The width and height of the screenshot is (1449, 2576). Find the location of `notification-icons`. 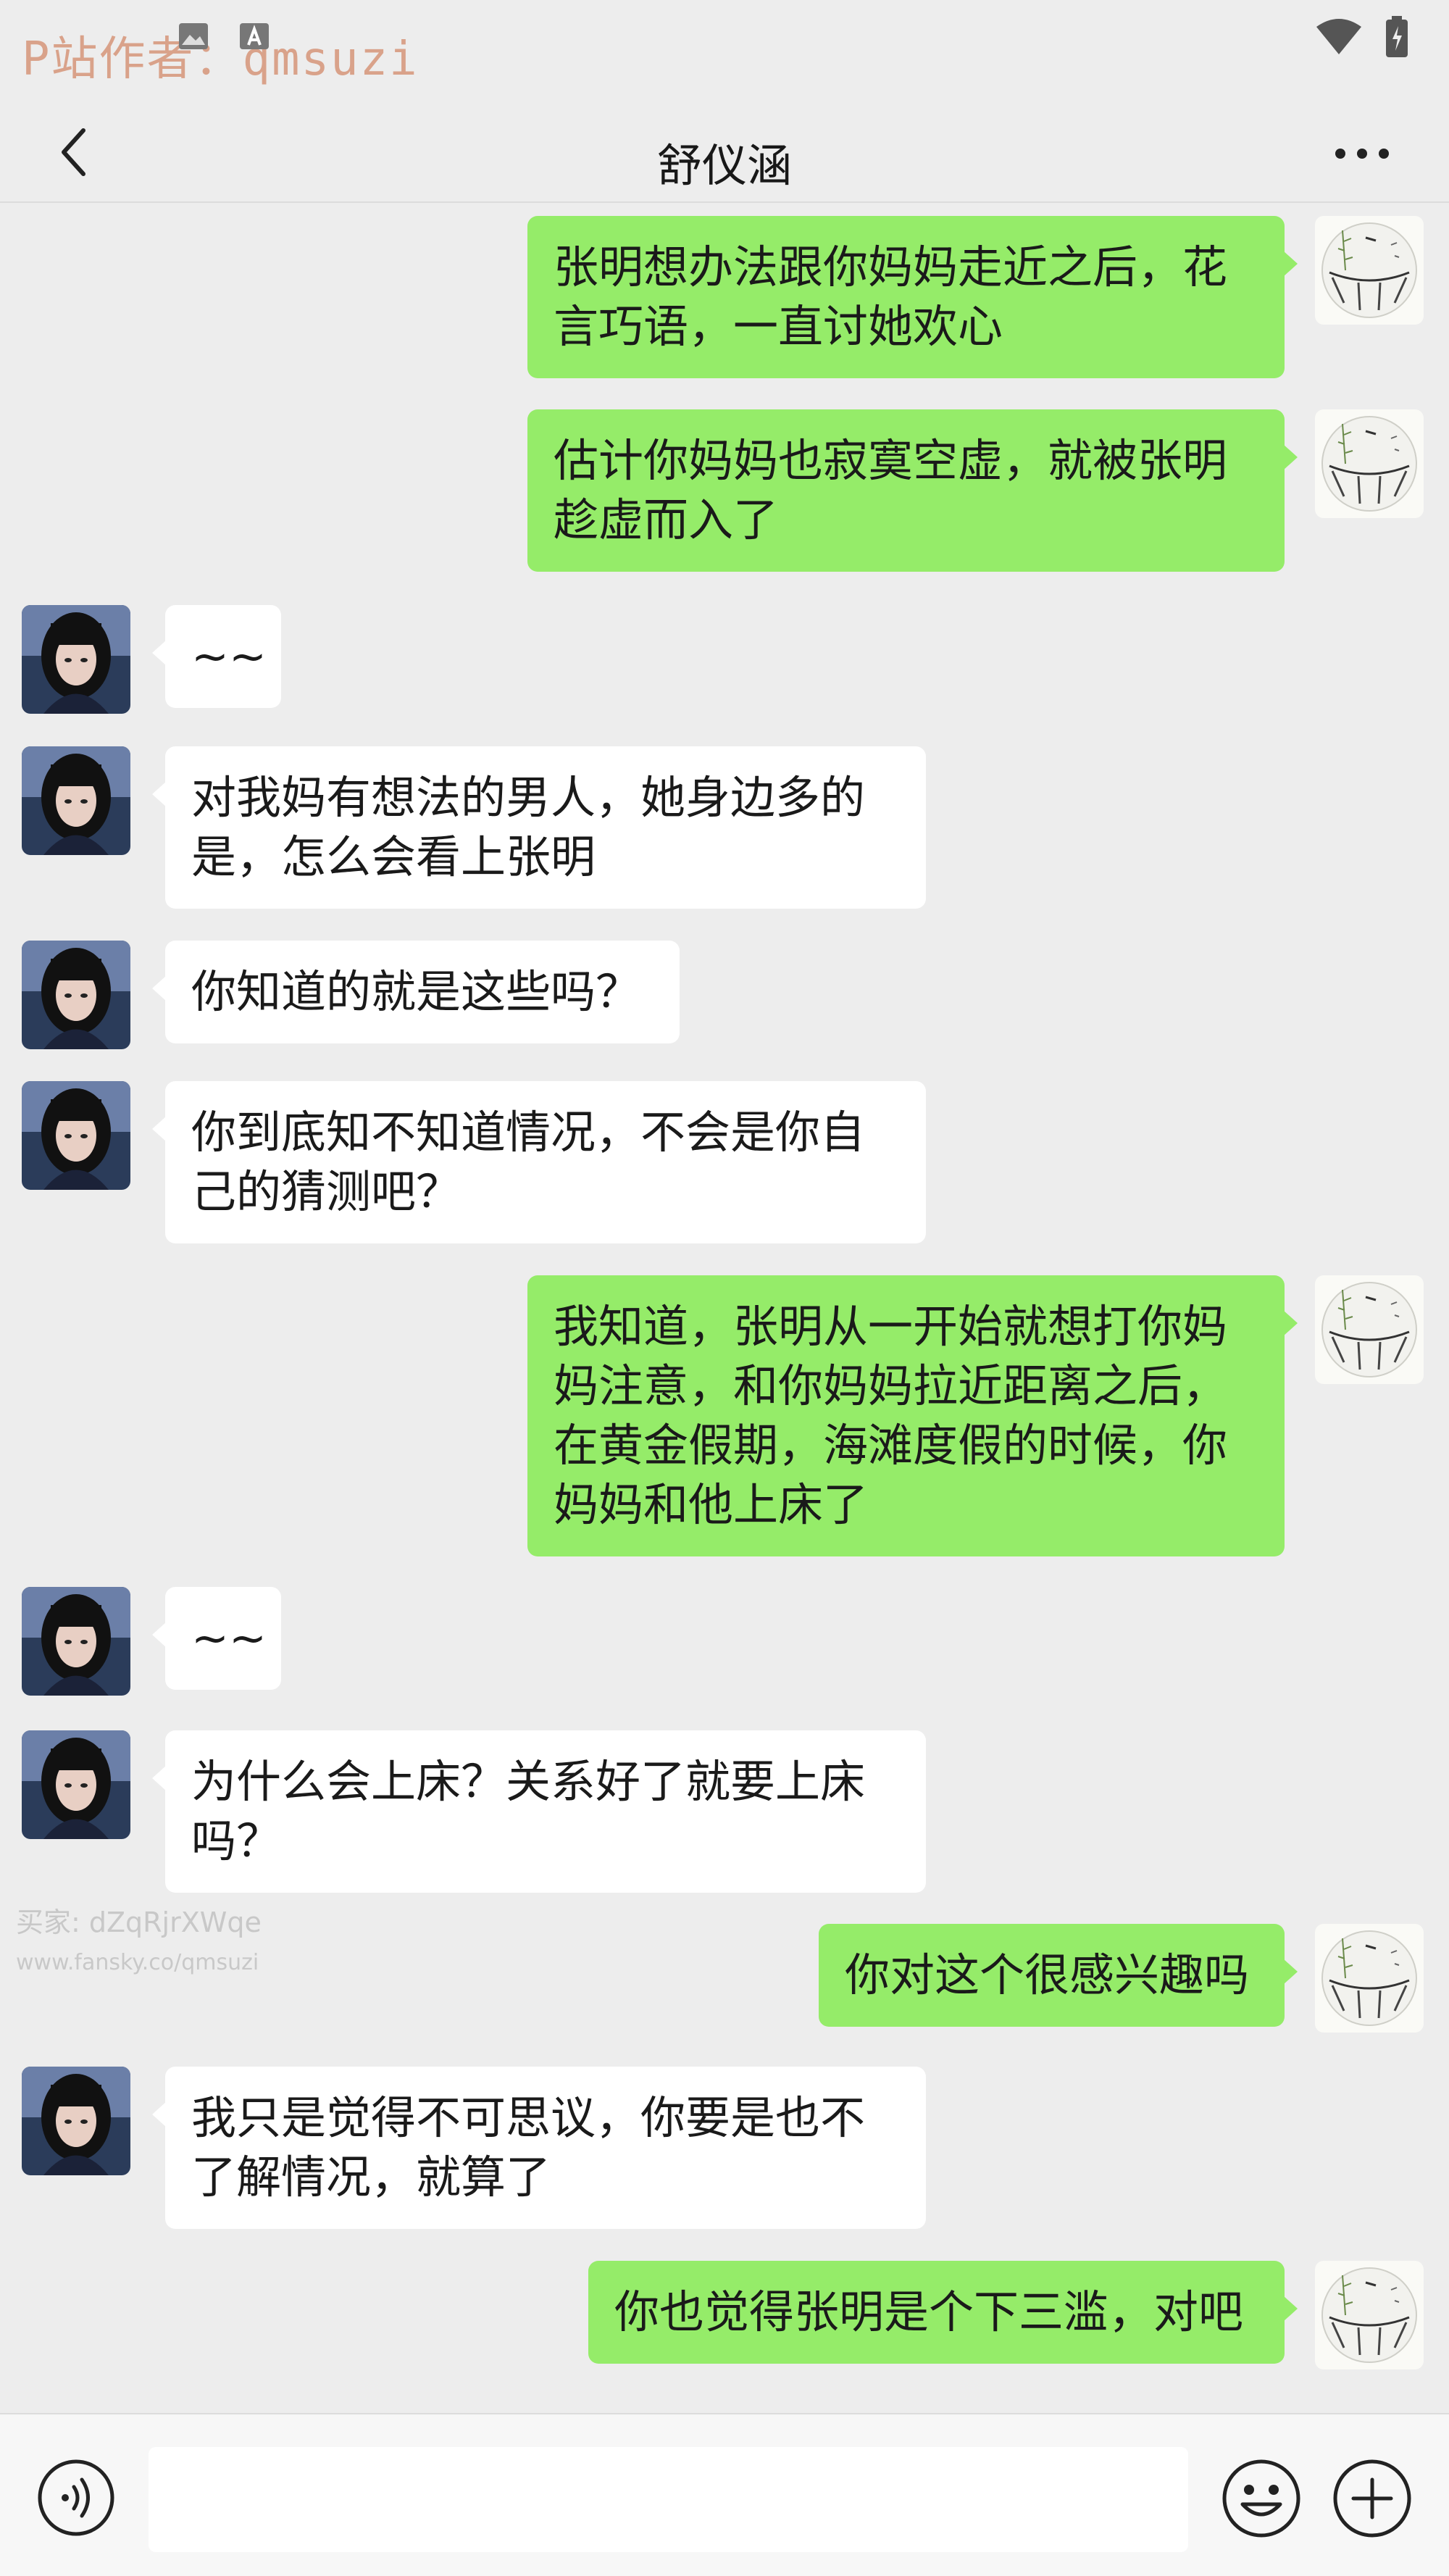

notification-icons is located at coordinates (224, 36).